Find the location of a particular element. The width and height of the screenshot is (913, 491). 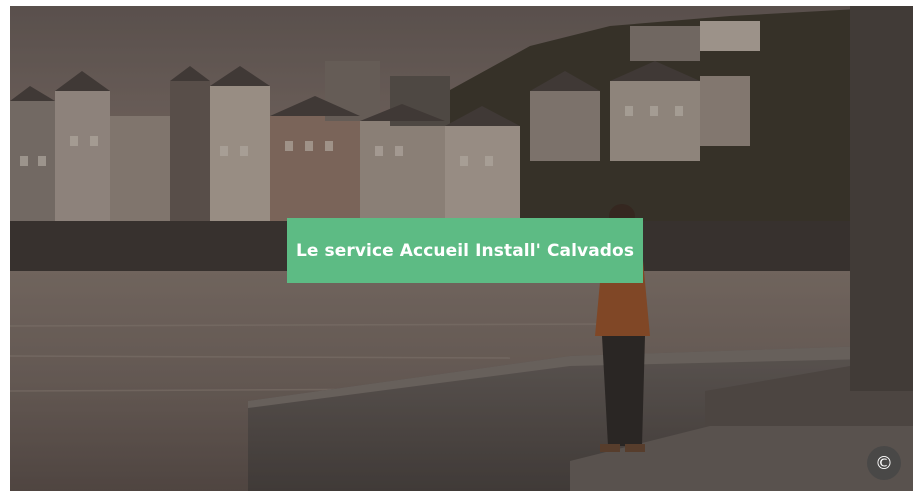

accueil-install-calvados-button: Le service Accueil Install' Calvados is located at coordinates (465, 250).